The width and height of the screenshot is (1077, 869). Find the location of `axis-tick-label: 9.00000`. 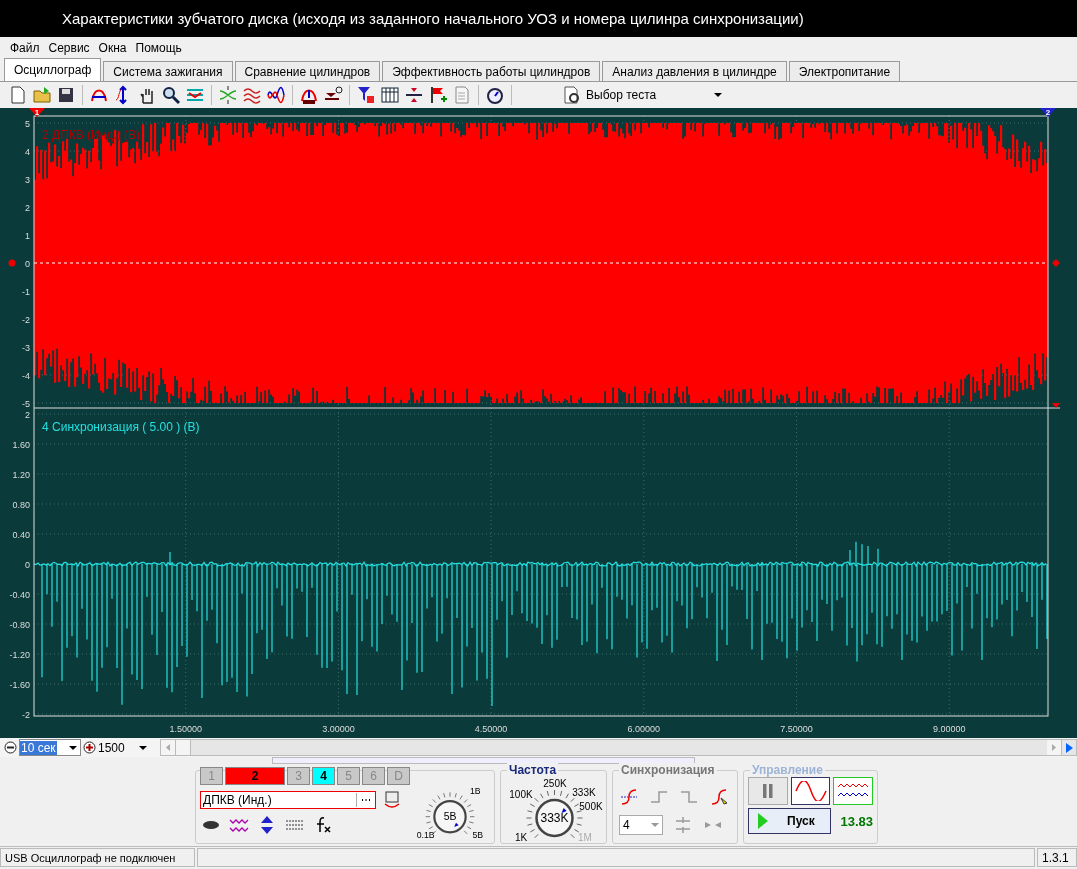

axis-tick-label: 9.00000 is located at coordinates (949, 729).